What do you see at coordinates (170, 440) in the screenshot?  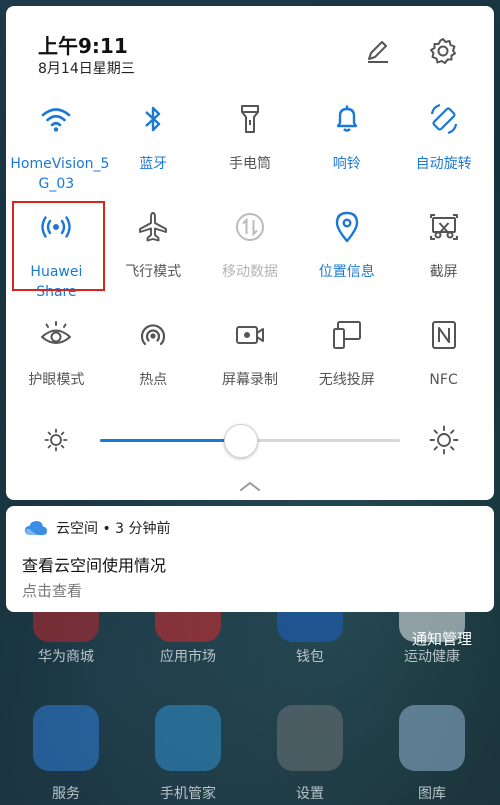 I see `brightness-fill` at bounding box center [170, 440].